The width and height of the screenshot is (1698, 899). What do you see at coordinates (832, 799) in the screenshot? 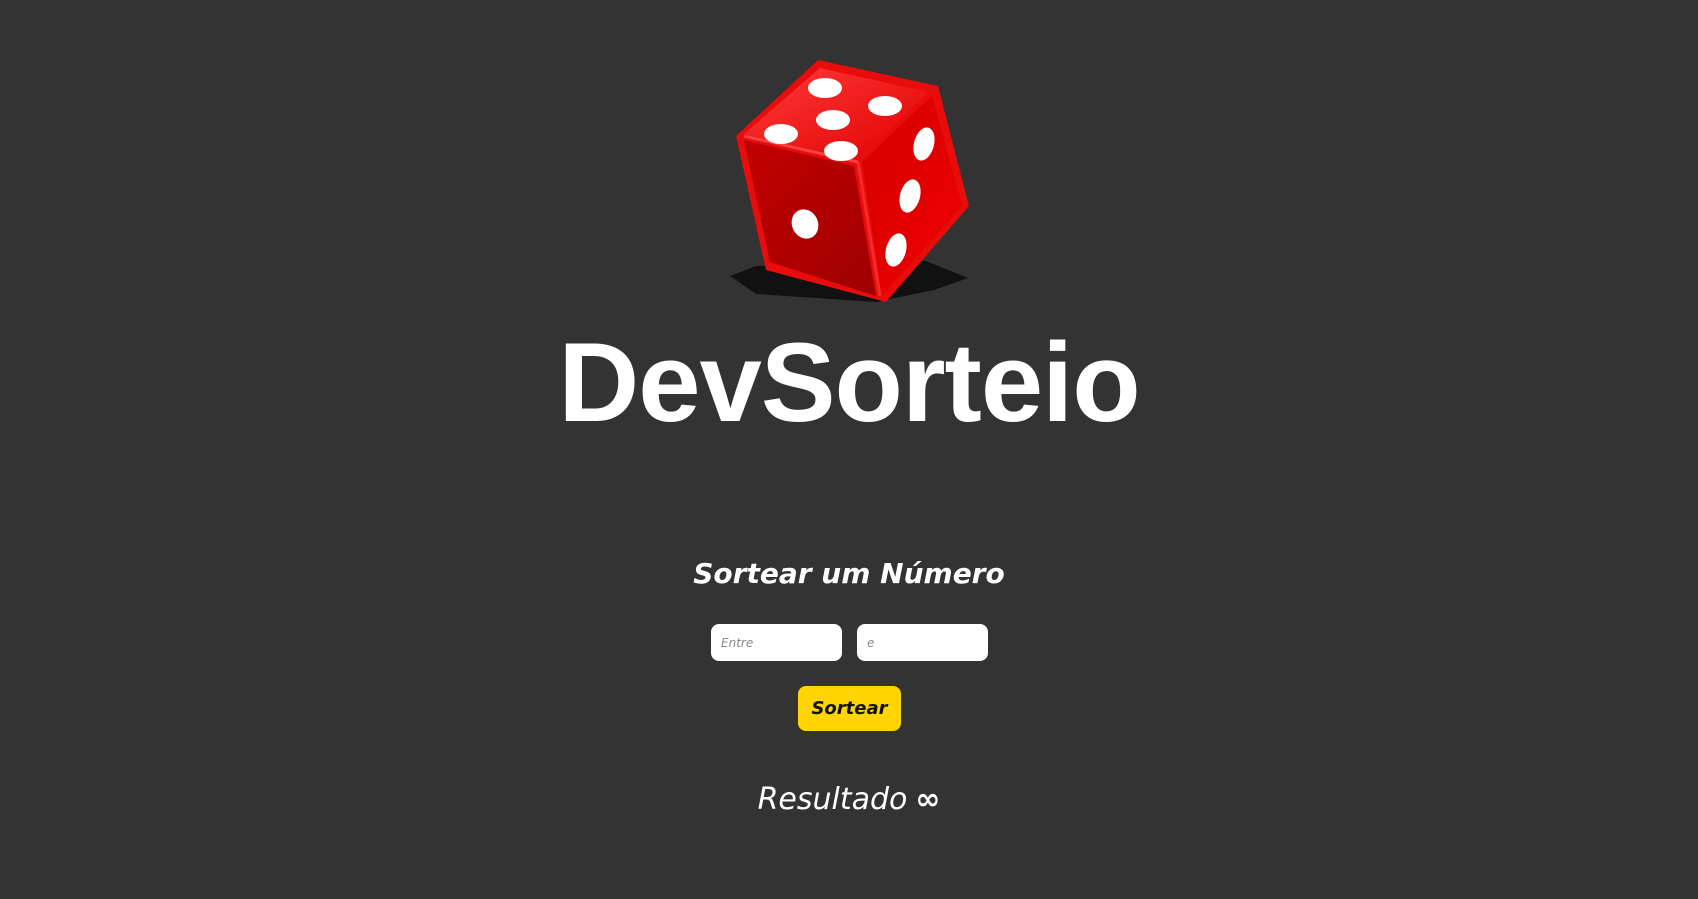
I see `result-label: Resultado` at bounding box center [832, 799].